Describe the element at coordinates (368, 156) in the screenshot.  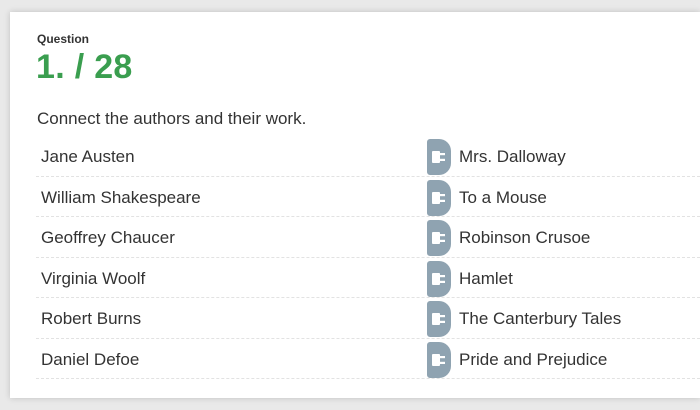
I see `matching-row: Jane Austen Mrs. Dalloway` at that location.